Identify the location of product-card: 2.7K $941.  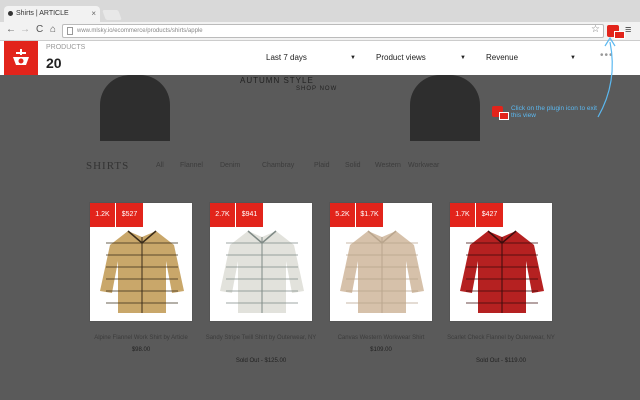
(261, 262).